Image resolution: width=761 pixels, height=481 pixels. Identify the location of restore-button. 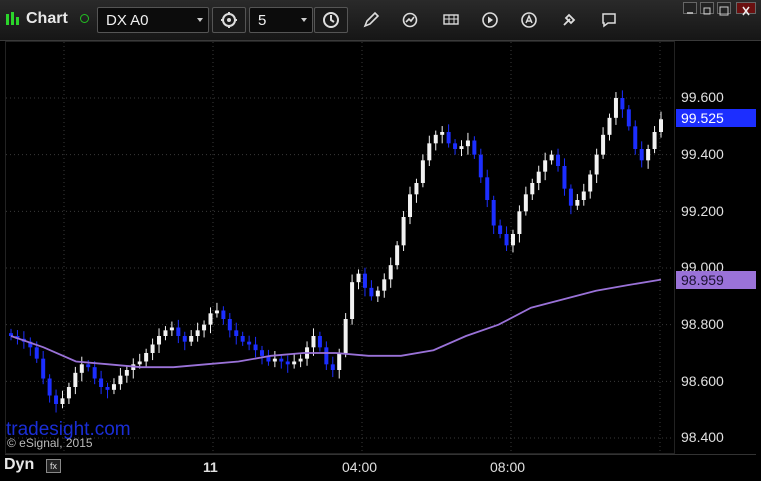
(707, 8).